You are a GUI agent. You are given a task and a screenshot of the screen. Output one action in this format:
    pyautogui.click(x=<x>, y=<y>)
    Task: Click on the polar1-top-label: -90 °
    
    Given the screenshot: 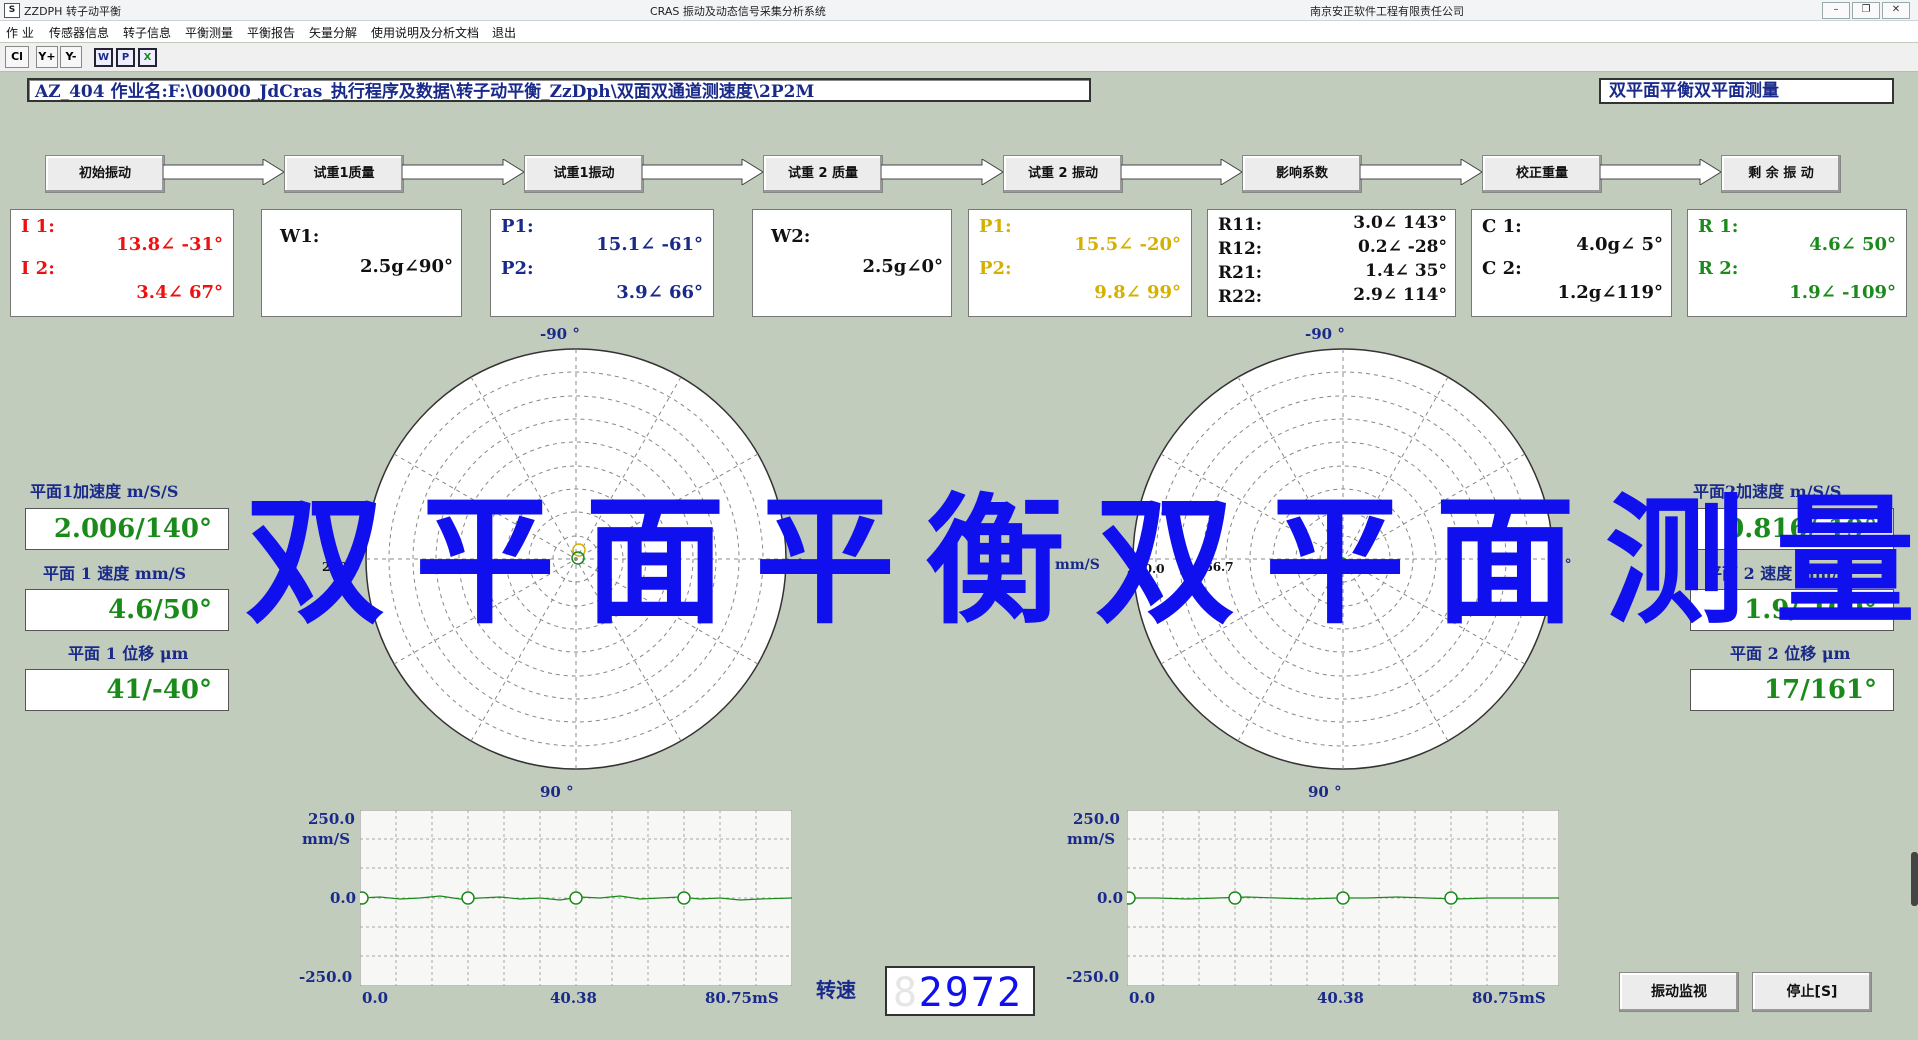 What is the action you would take?
    pyautogui.click(x=560, y=334)
    